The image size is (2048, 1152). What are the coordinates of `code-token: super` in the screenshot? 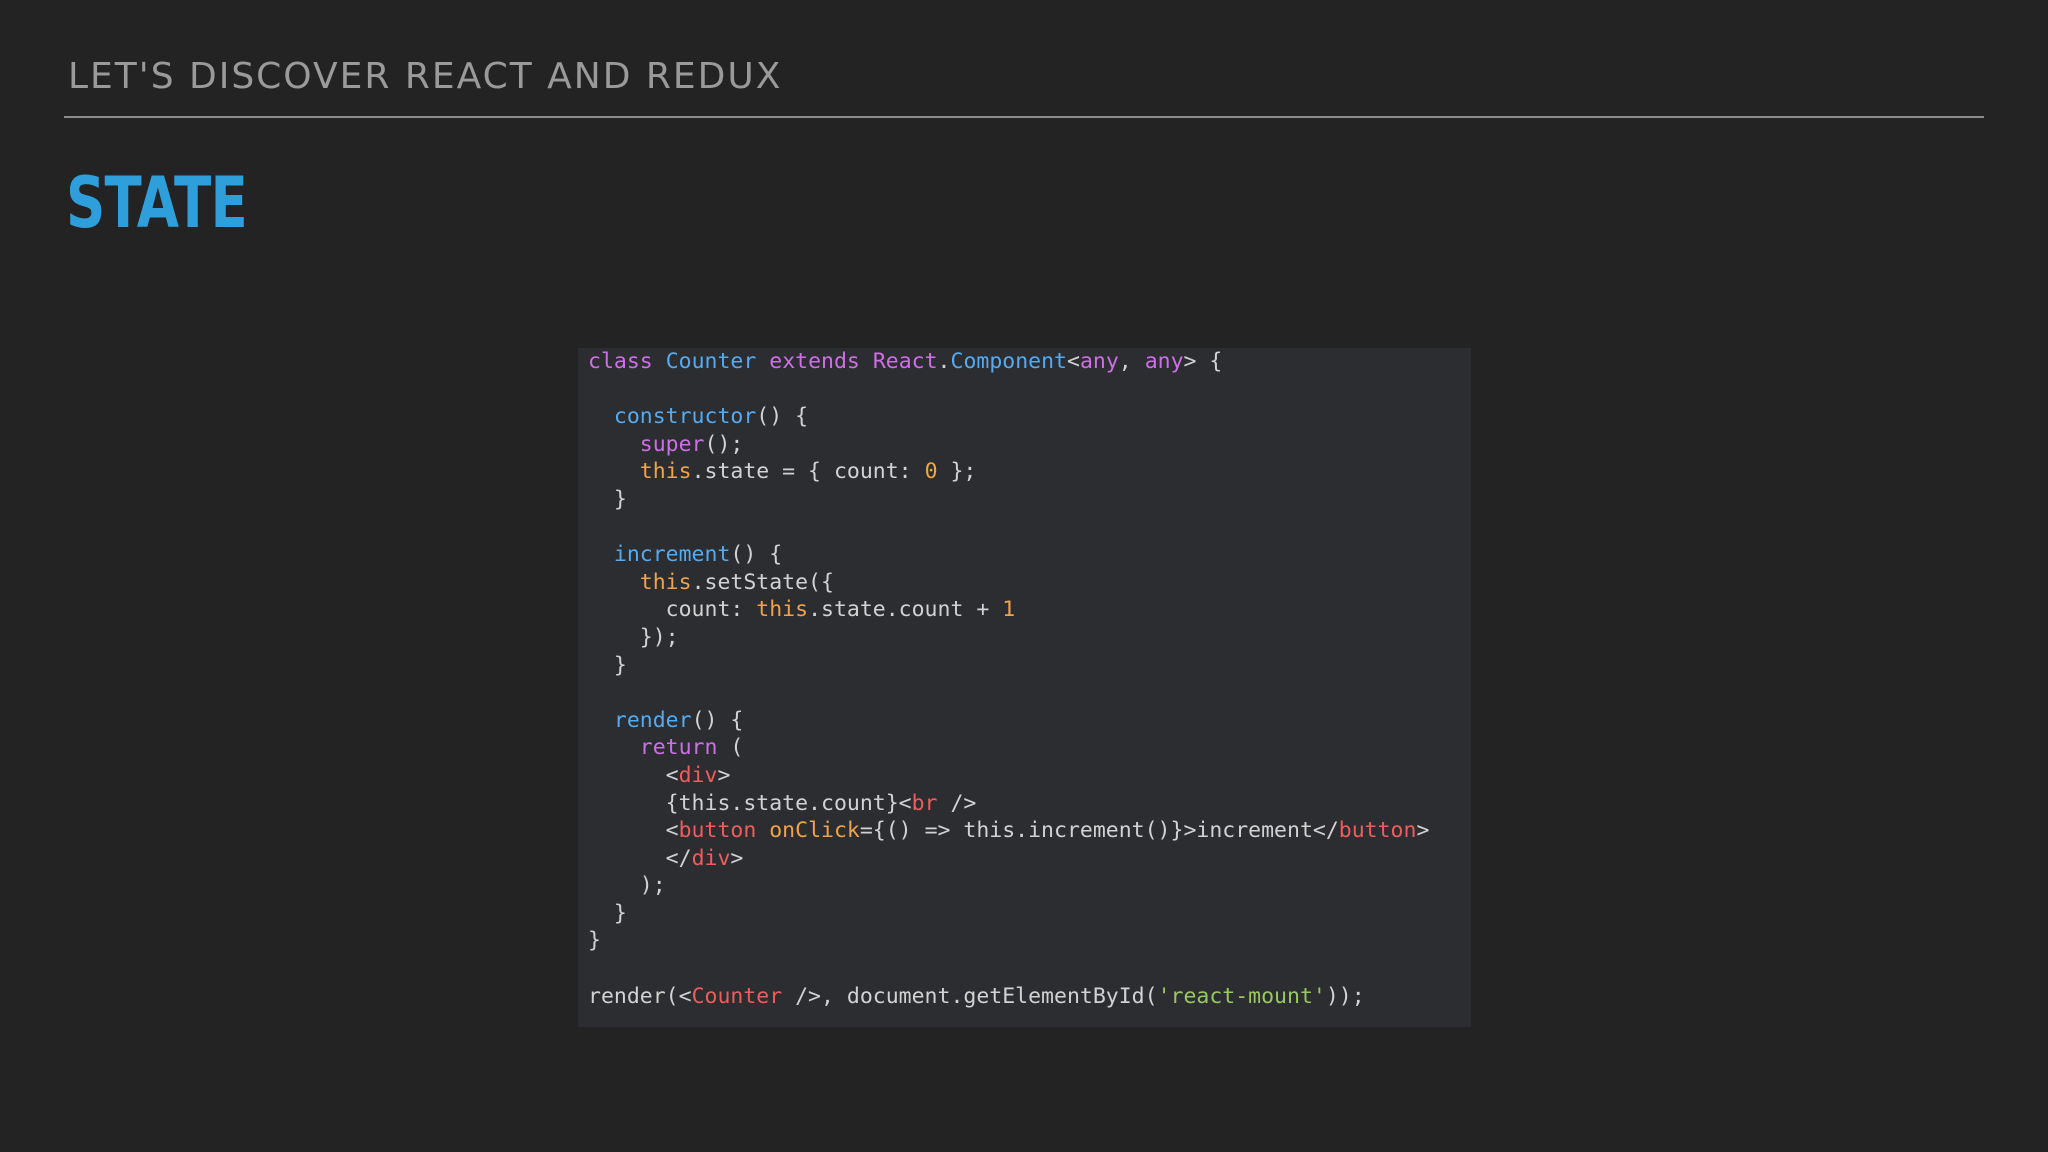 It's located at (672, 444).